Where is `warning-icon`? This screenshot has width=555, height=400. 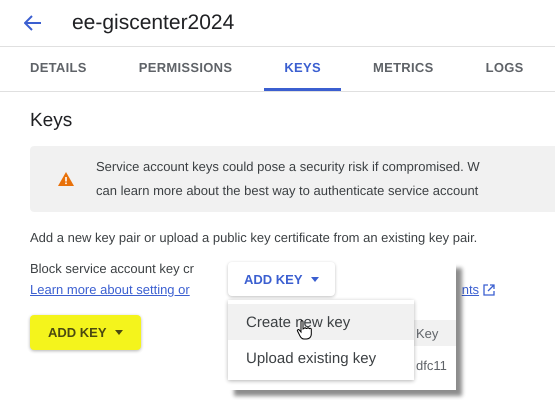 warning-icon is located at coordinates (66, 179).